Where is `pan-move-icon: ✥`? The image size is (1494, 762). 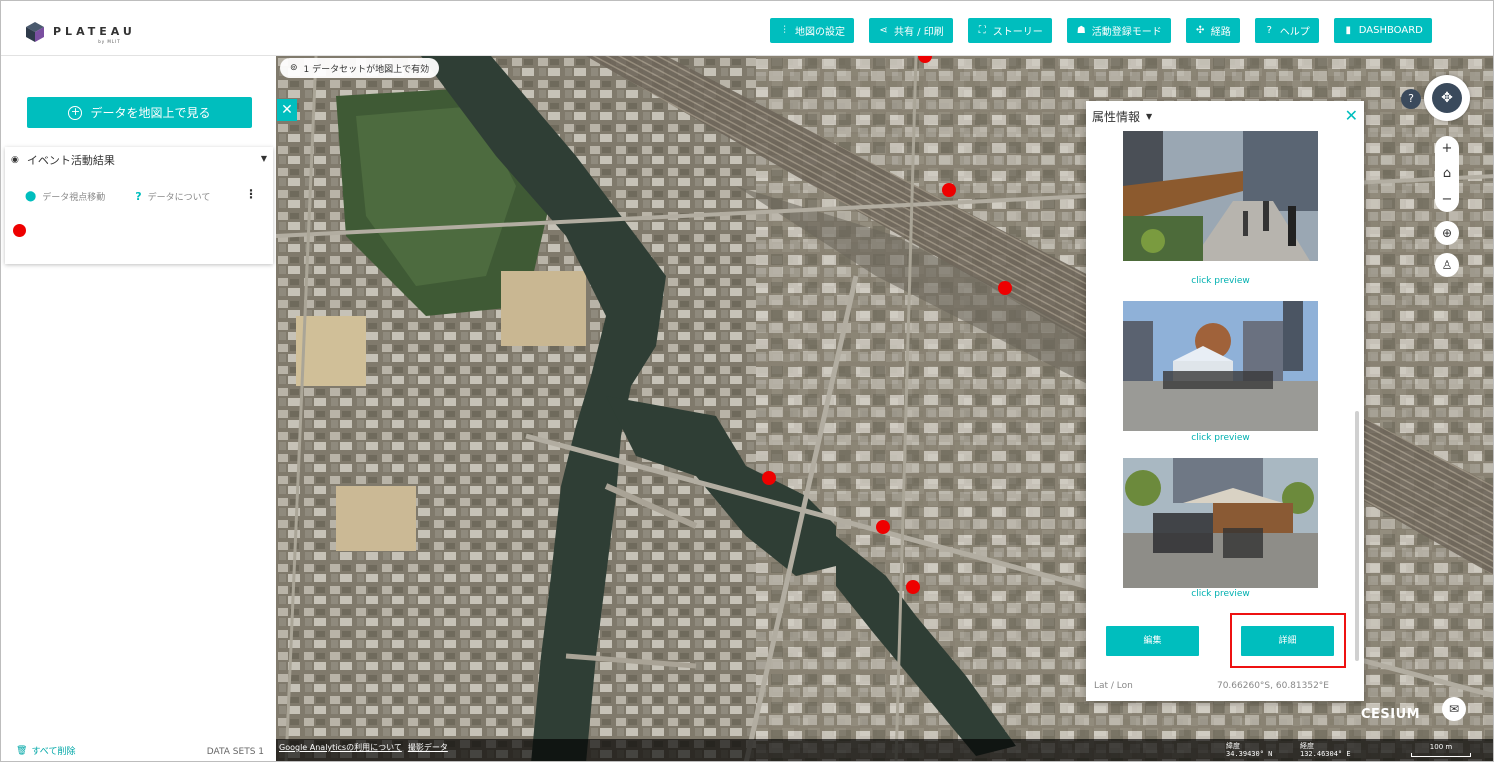 pan-move-icon: ✥ is located at coordinates (1447, 98).